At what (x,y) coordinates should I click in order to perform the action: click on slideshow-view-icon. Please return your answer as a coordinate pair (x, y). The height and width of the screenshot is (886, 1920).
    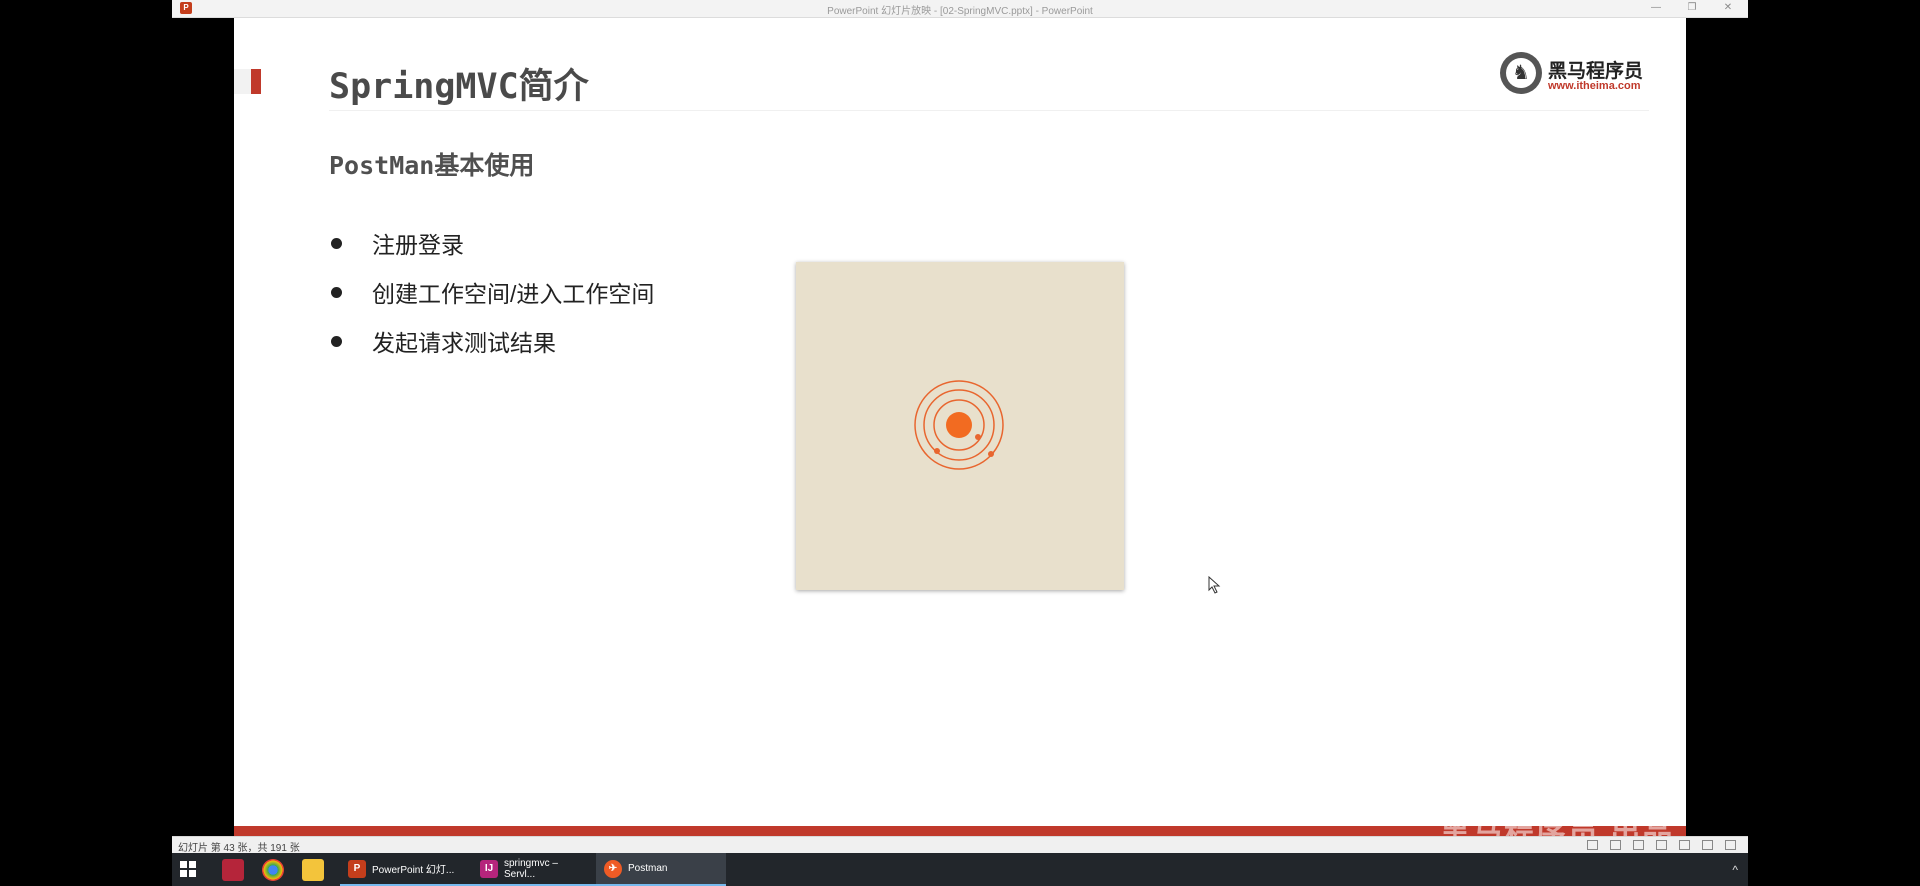
    Looking at the image, I should click on (1661, 845).